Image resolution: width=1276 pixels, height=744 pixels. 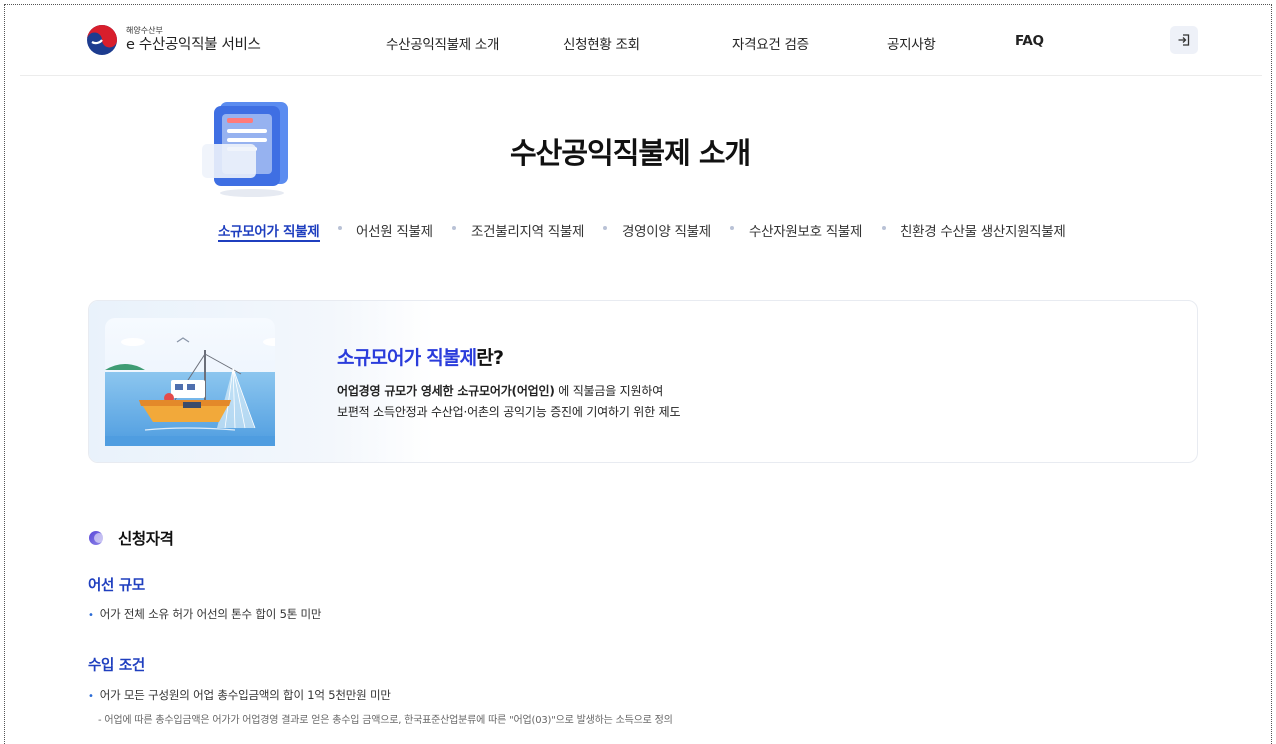 What do you see at coordinates (193, 45) in the screenshot?
I see `logo-service-name: e 수산공익직불 서비스` at bounding box center [193, 45].